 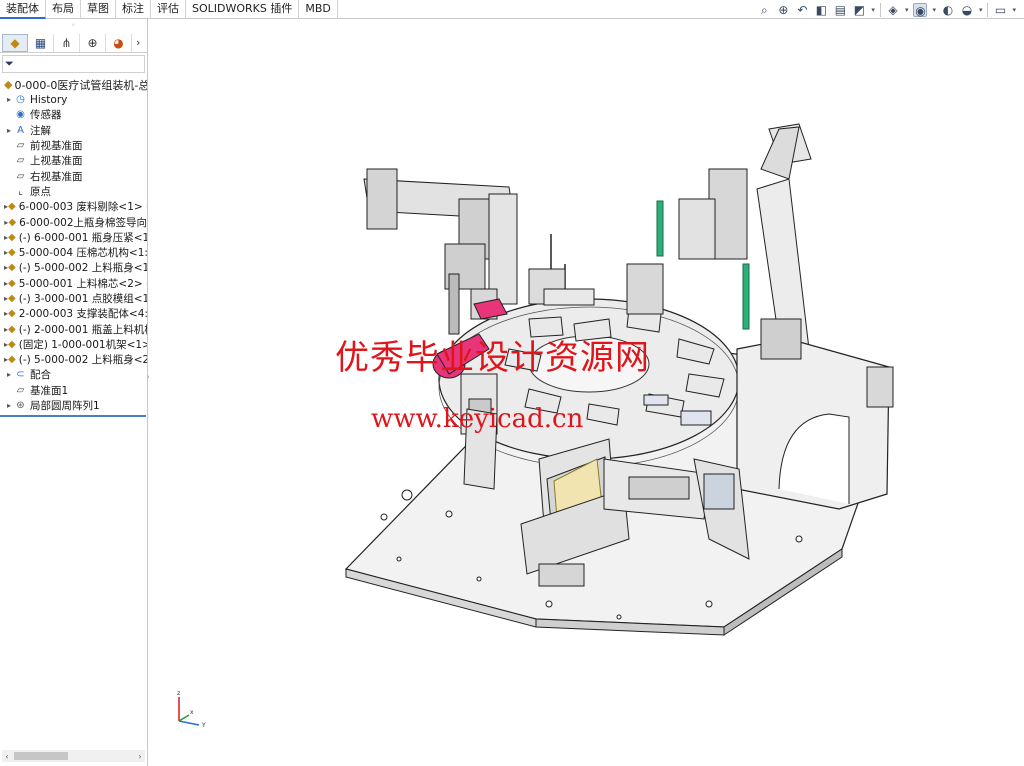 What do you see at coordinates (821, 10) in the screenshot?
I see `section-view-icon: ◧` at bounding box center [821, 10].